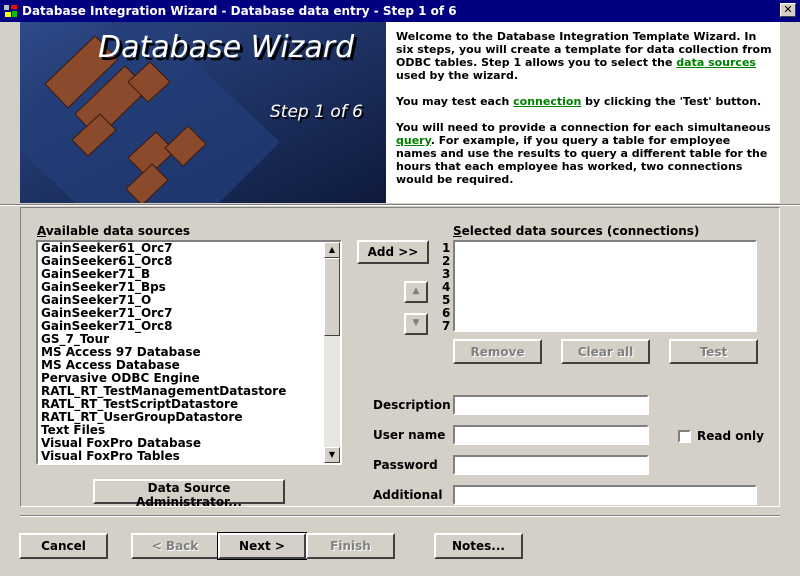 This screenshot has height=576, width=800. I want to click on cancel-button: Cancel, so click(63, 546).